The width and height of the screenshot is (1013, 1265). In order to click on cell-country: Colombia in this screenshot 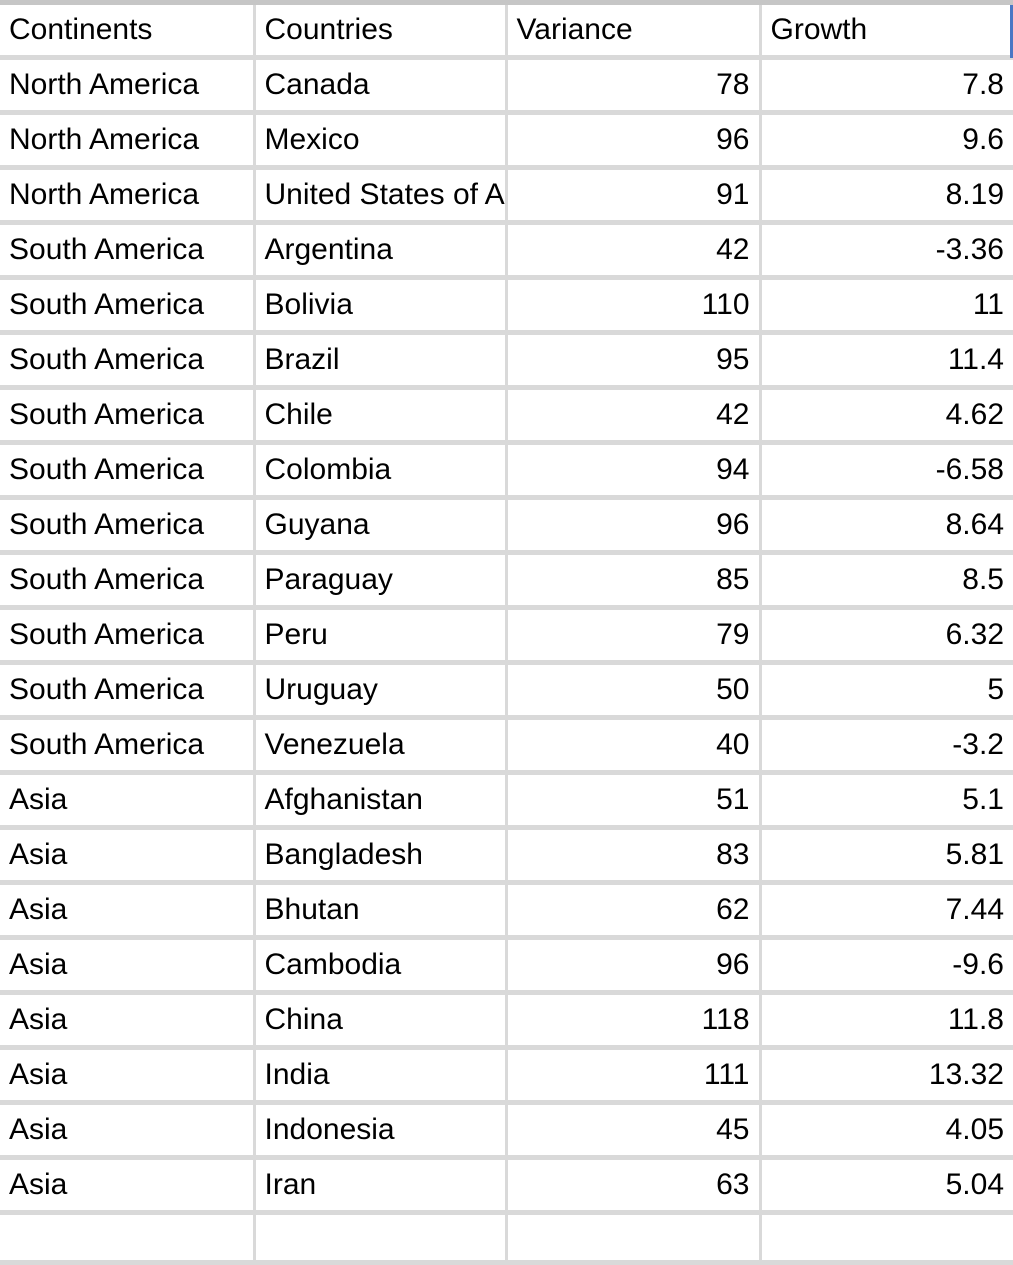, I will do `click(381, 471)`.